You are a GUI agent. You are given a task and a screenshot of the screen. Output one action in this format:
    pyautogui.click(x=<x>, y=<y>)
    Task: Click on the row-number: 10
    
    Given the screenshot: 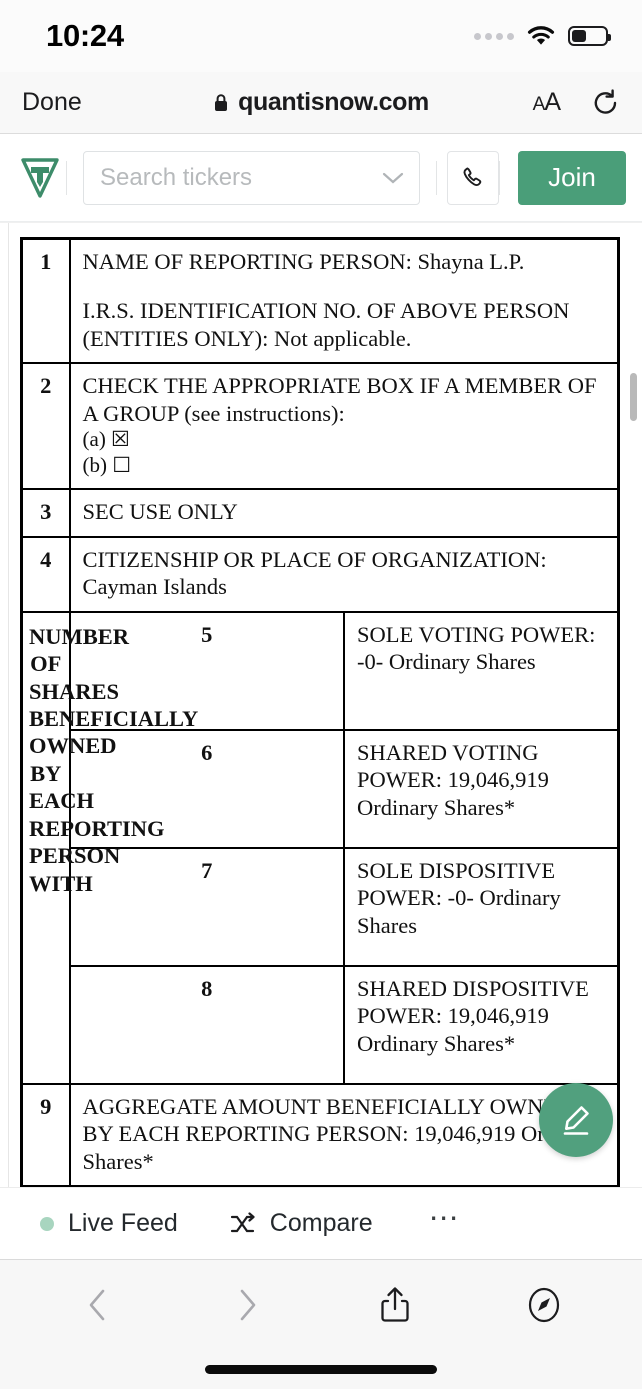 What is the action you would take?
    pyautogui.click(x=45, y=1186)
    